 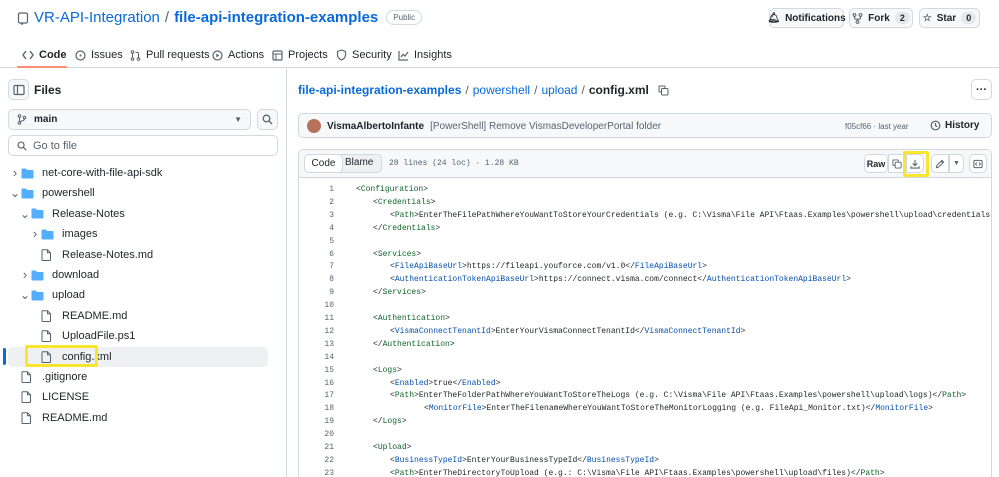 What do you see at coordinates (317, 266) in the screenshot?
I see `line-number: 7` at bounding box center [317, 266].